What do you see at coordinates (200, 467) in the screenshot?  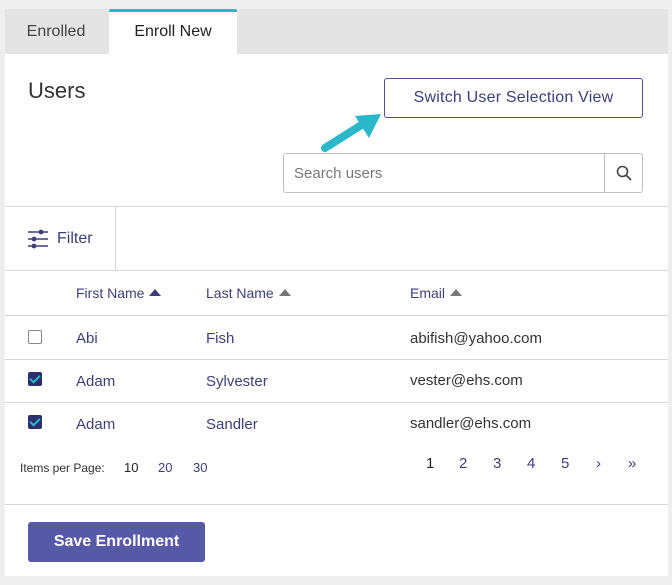 I see `page-size-30: 30` at bounding box center [200, 467].